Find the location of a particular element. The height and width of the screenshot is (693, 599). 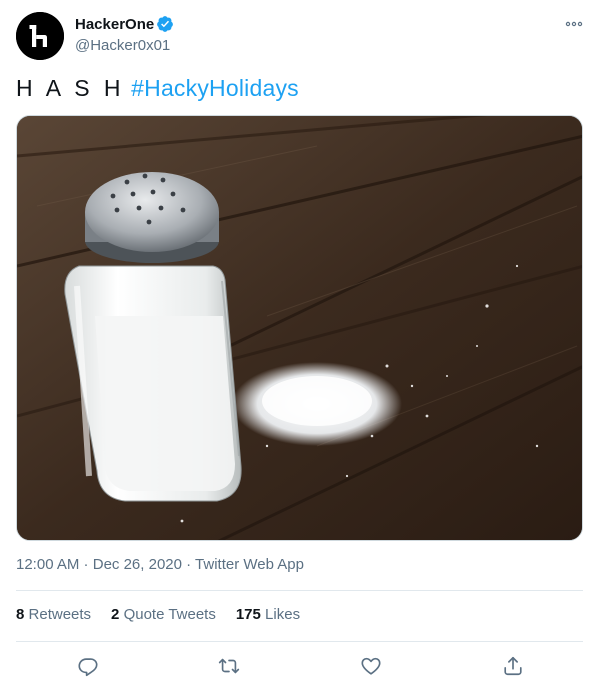

reply-button is located at coordinates (88, 666).